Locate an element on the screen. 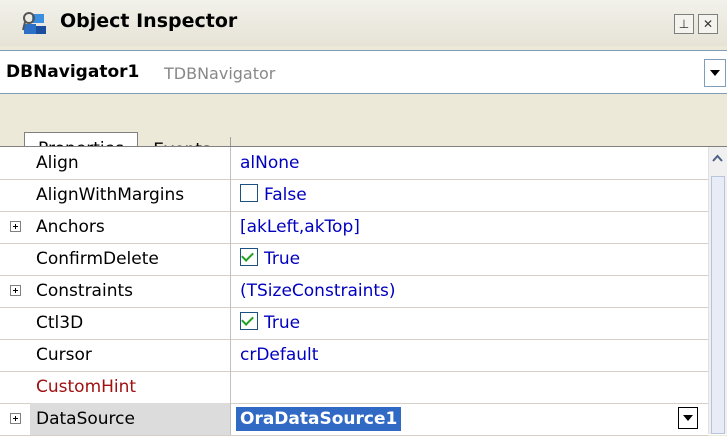 Image resolution: width=727 pixels, height=436 pixels. property-row: Anchors [akLeft,akTop] is located at coordinates (354, 227).